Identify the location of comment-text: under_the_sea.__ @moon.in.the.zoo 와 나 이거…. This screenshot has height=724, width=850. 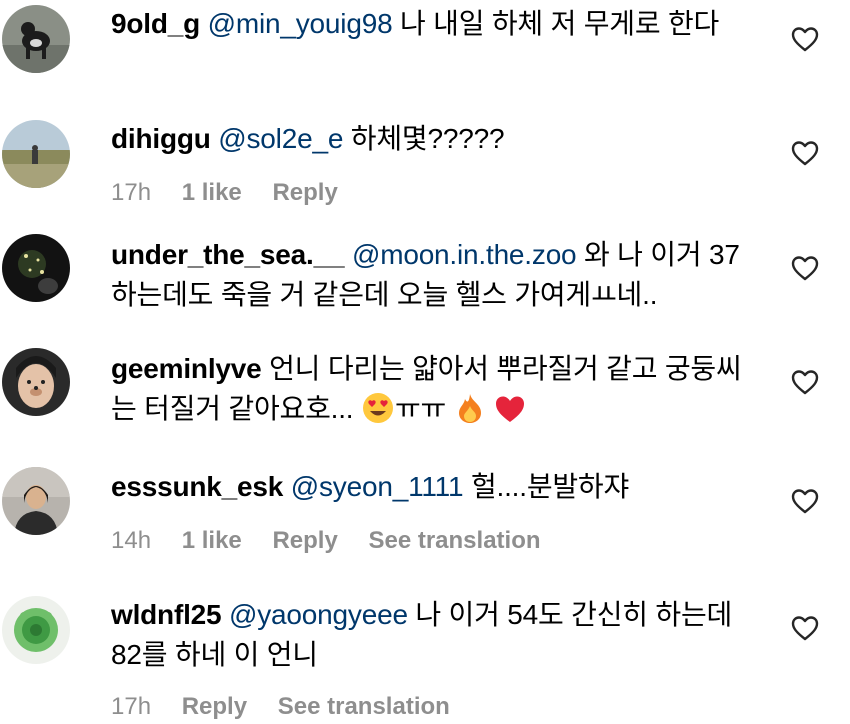
(436, 275).